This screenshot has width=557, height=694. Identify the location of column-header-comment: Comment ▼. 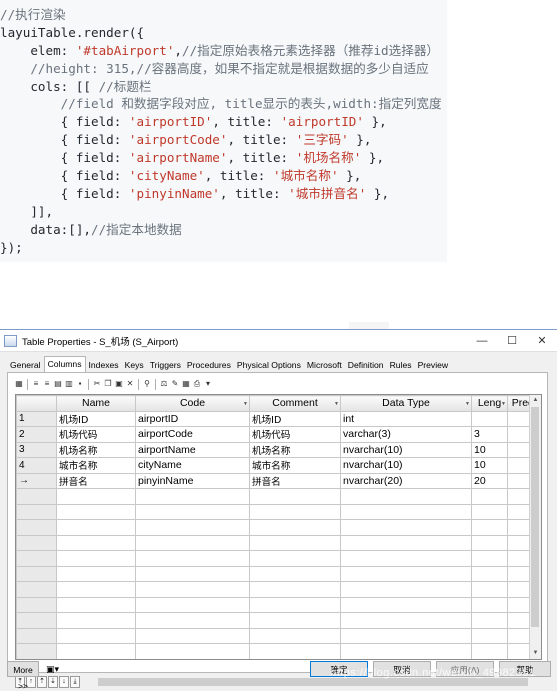
(295, 403).